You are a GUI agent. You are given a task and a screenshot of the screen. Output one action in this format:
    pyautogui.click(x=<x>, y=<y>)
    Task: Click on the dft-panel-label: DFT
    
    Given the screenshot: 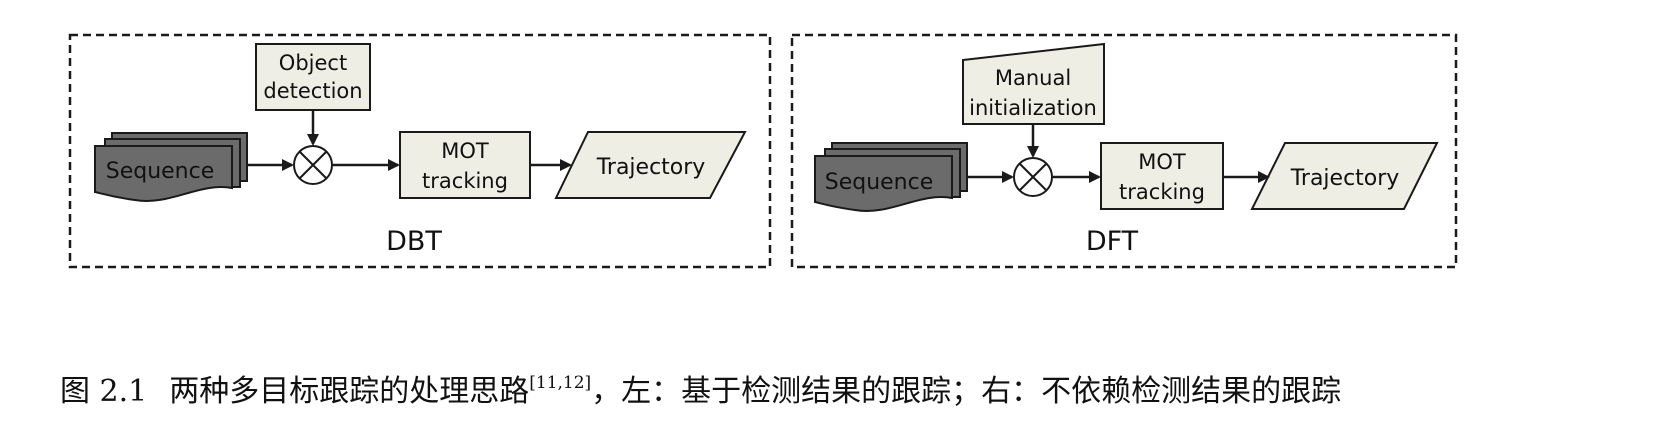 What is the action you would take?
    pyautogui.click(x=1112, y=241)
    